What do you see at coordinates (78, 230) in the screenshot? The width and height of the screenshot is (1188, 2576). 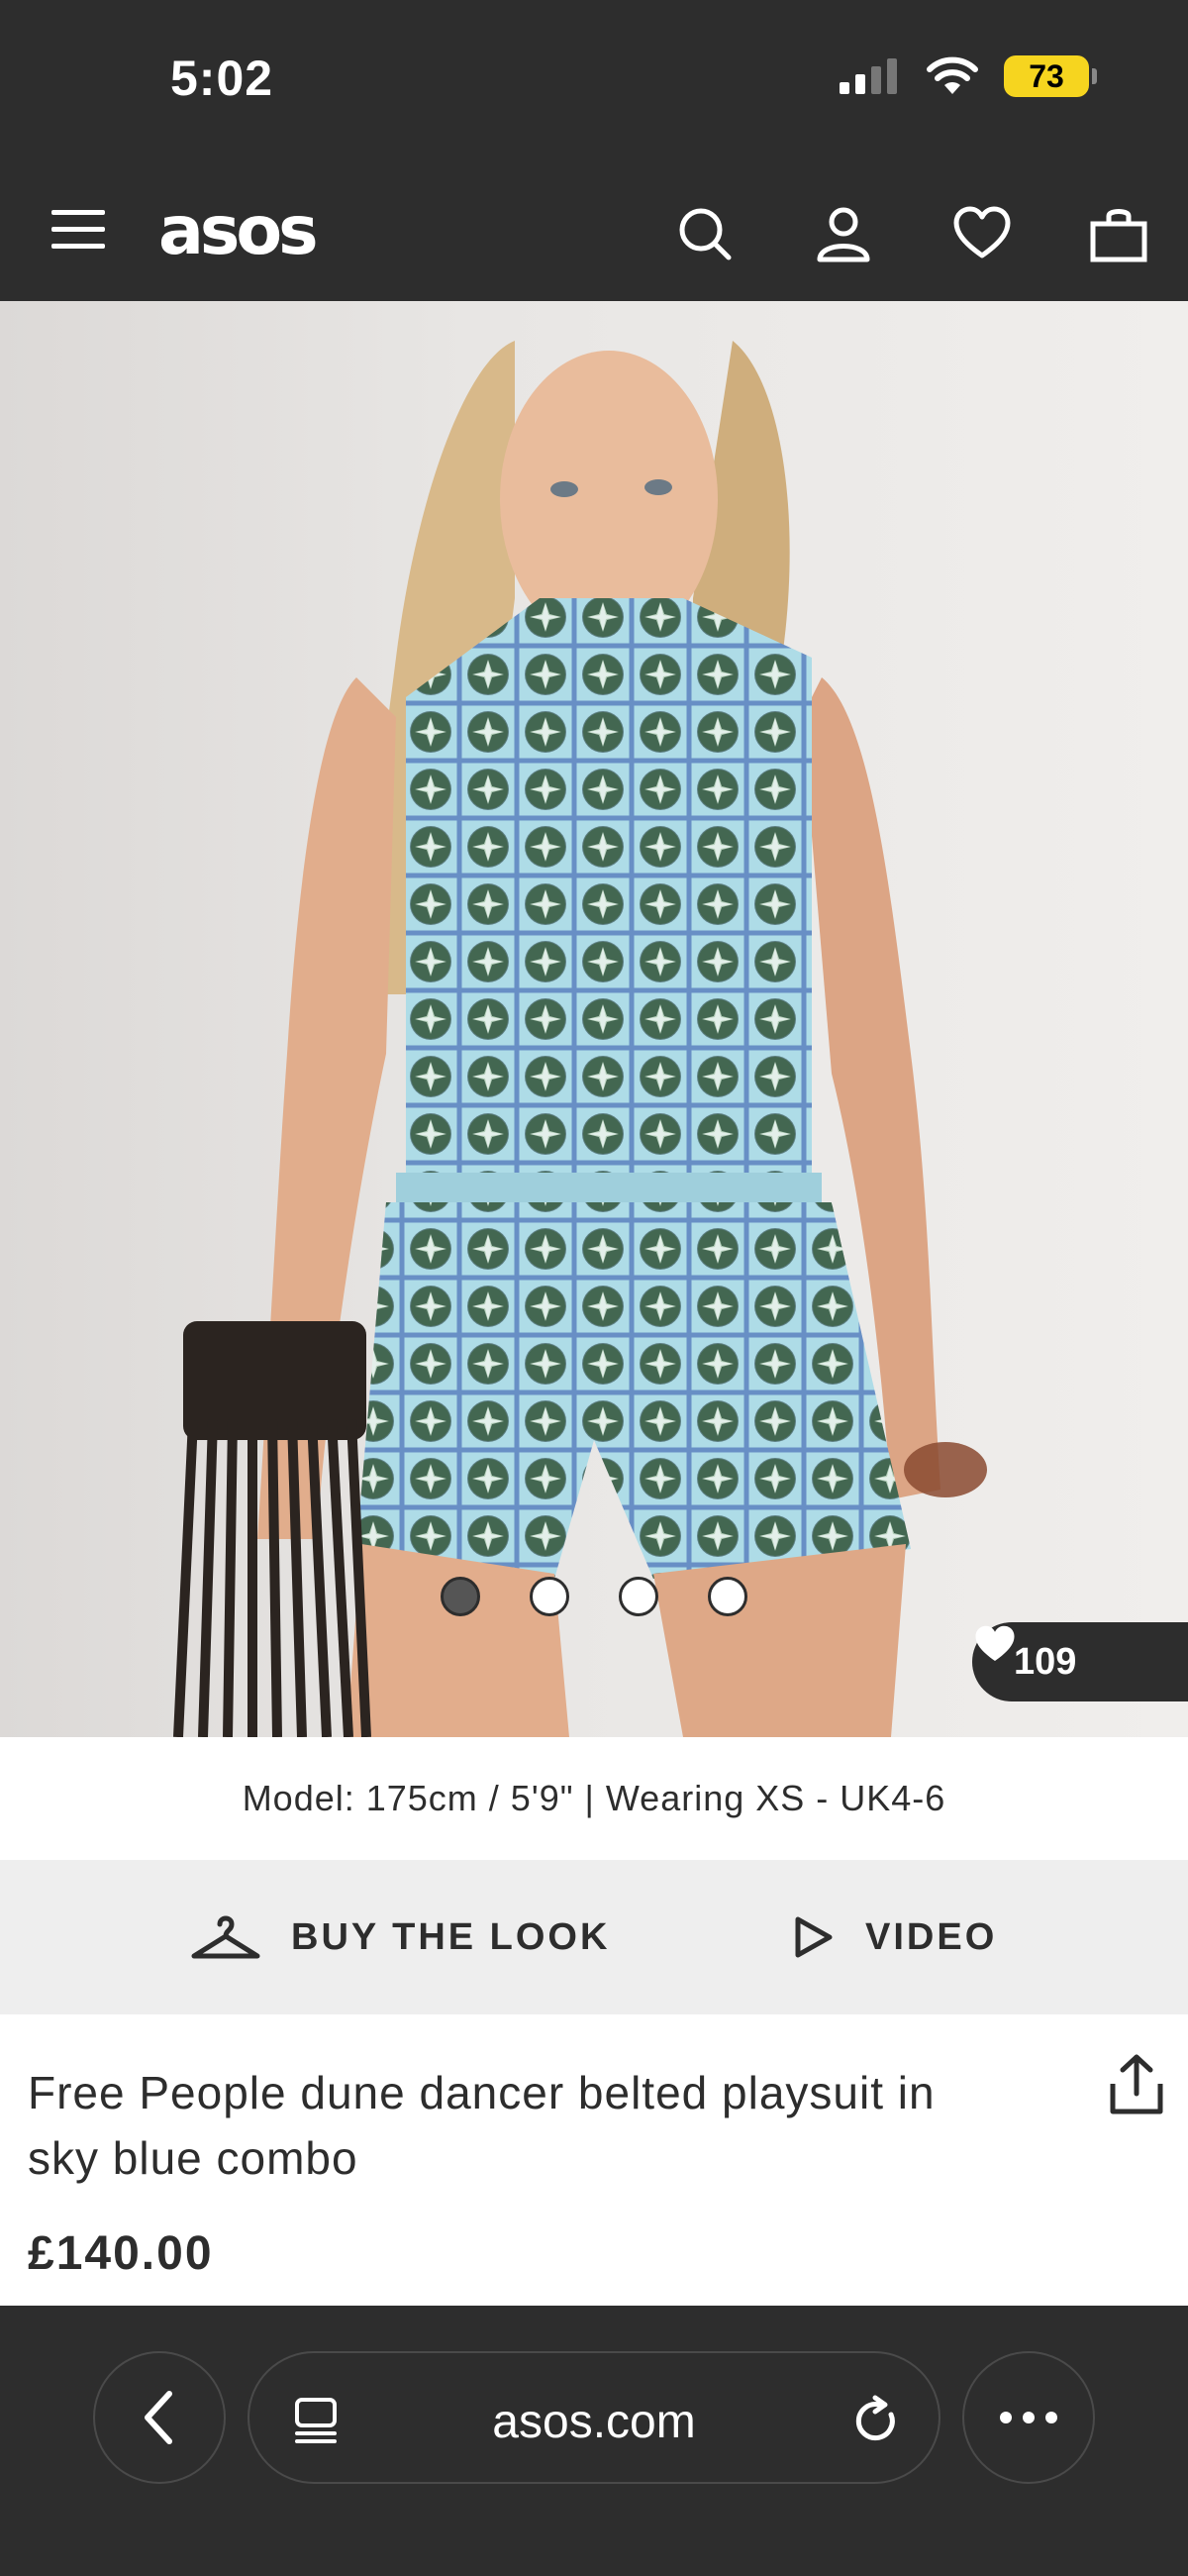 I see `menu-icon` at bounding box center [78, 230].